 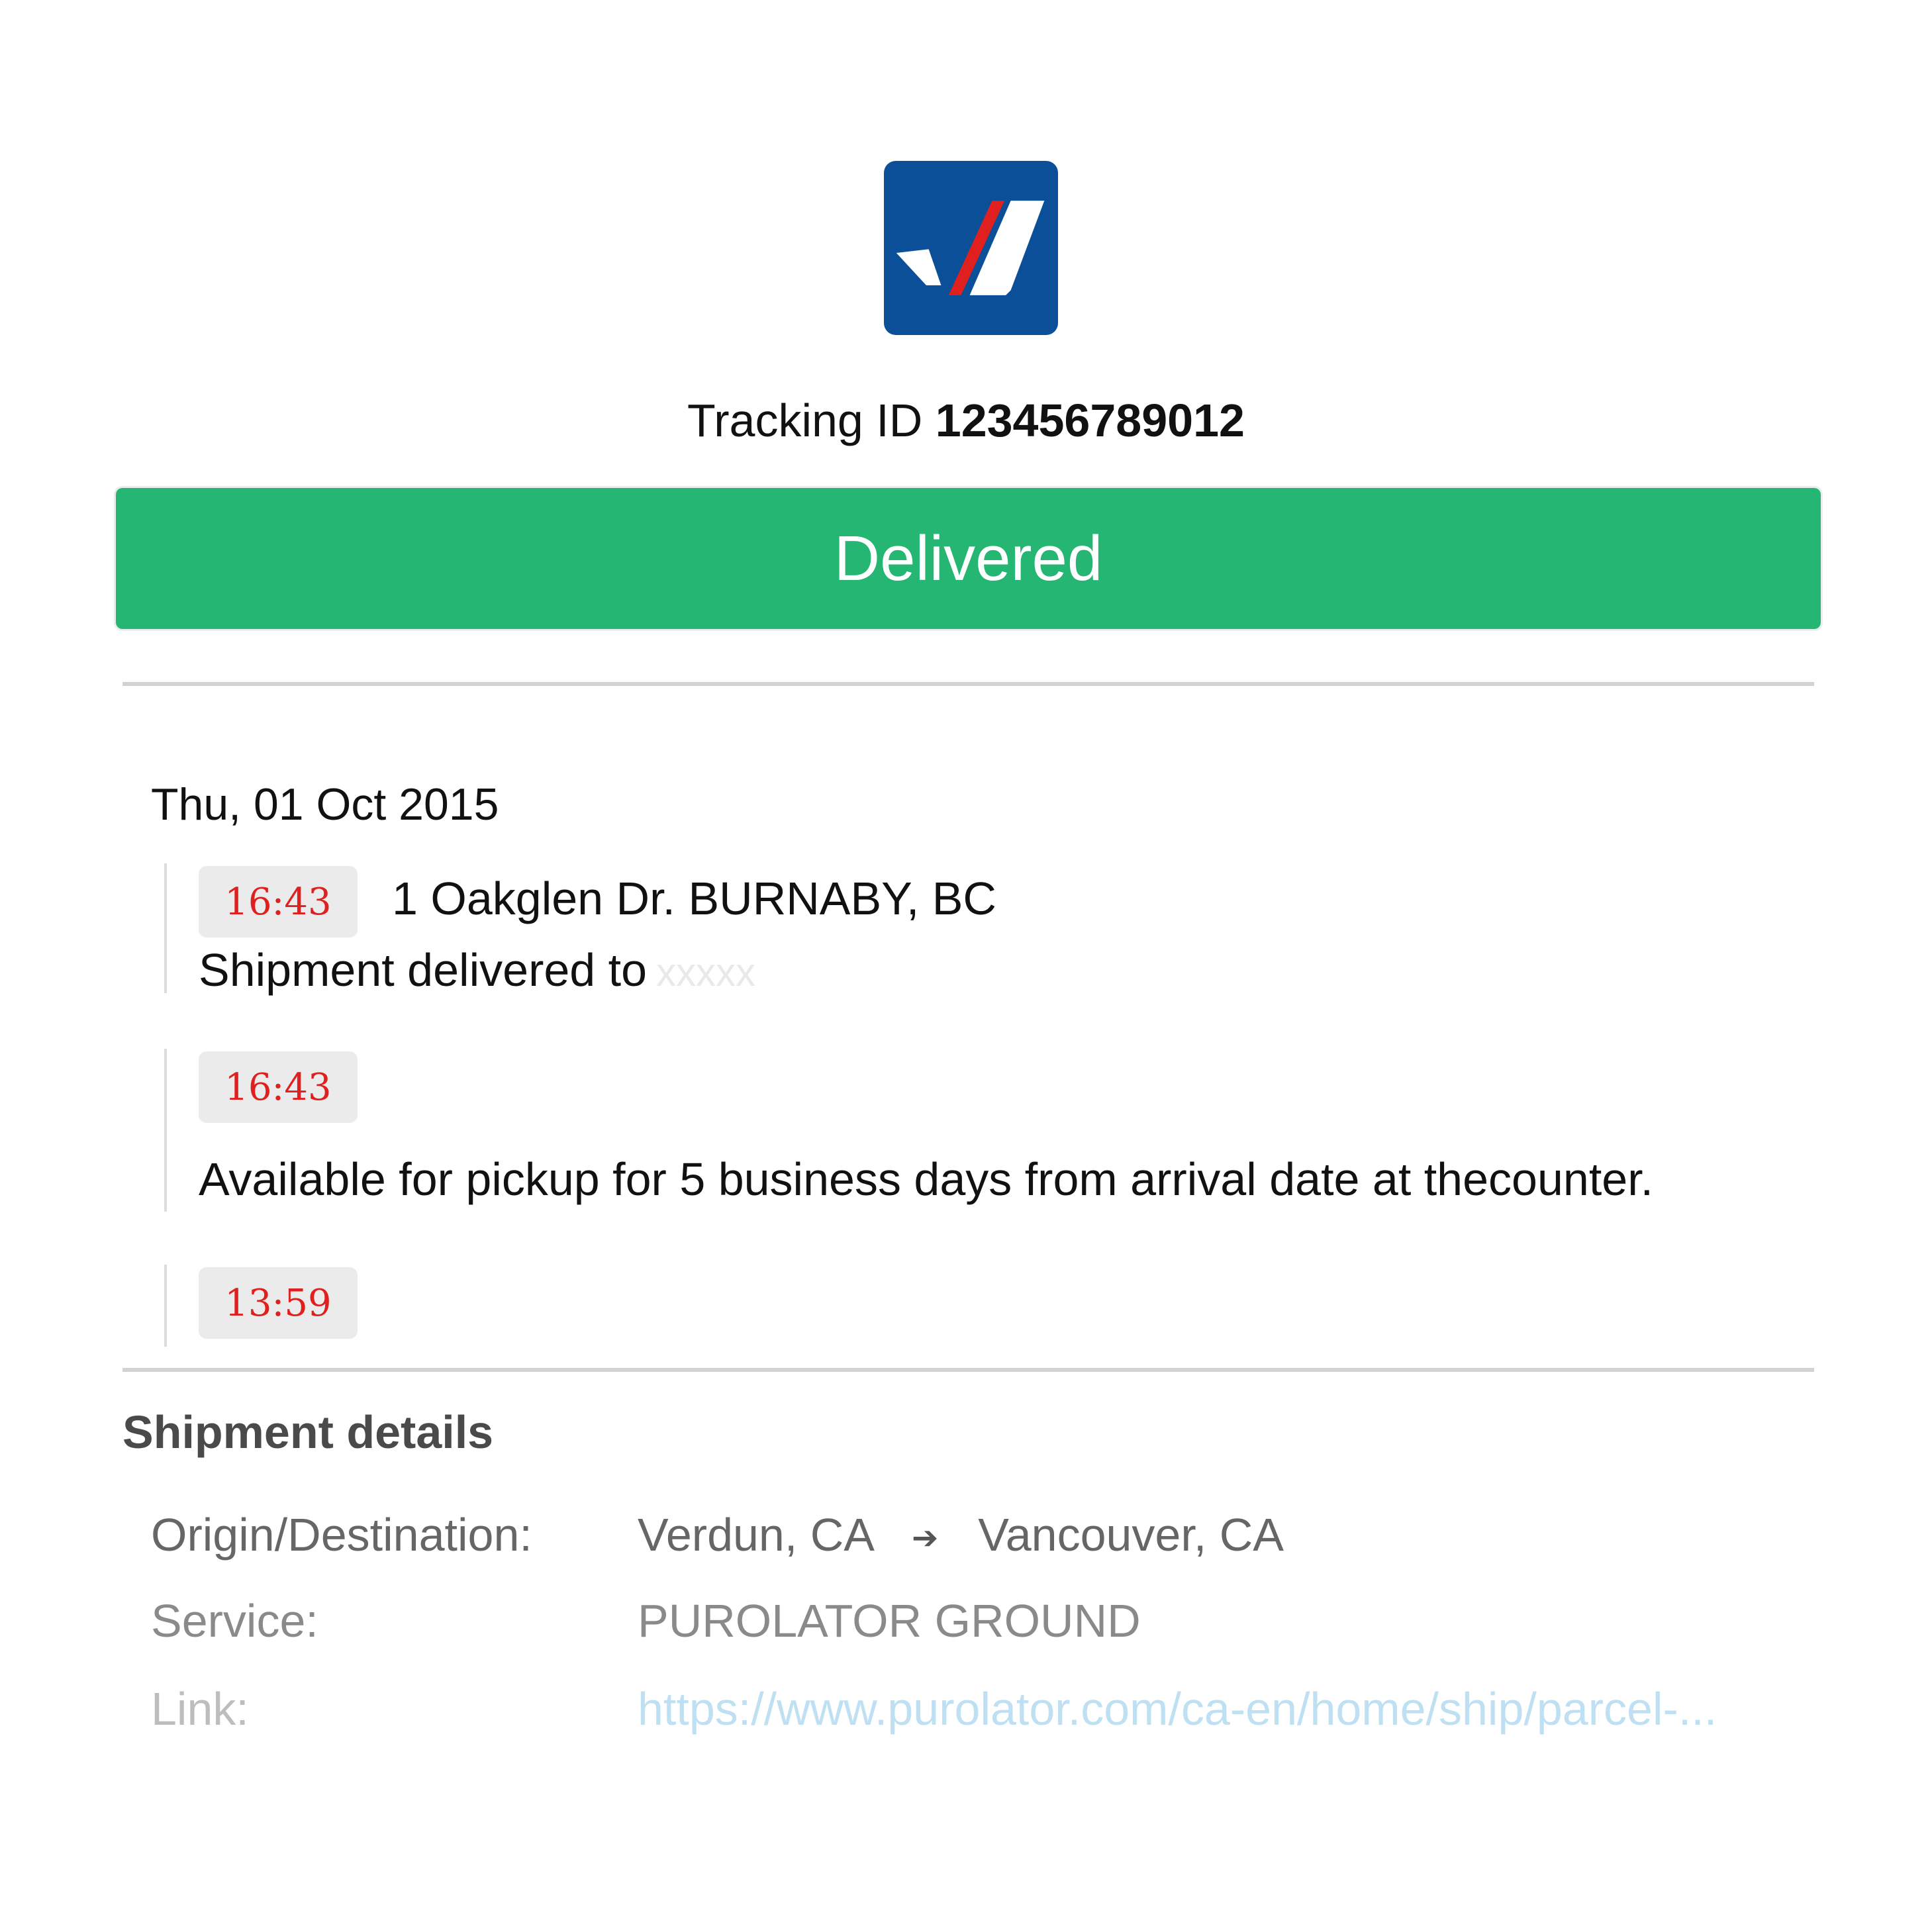 I want to click on service-value: PUROLATOR GROUND, so click(x=889, y=1621).